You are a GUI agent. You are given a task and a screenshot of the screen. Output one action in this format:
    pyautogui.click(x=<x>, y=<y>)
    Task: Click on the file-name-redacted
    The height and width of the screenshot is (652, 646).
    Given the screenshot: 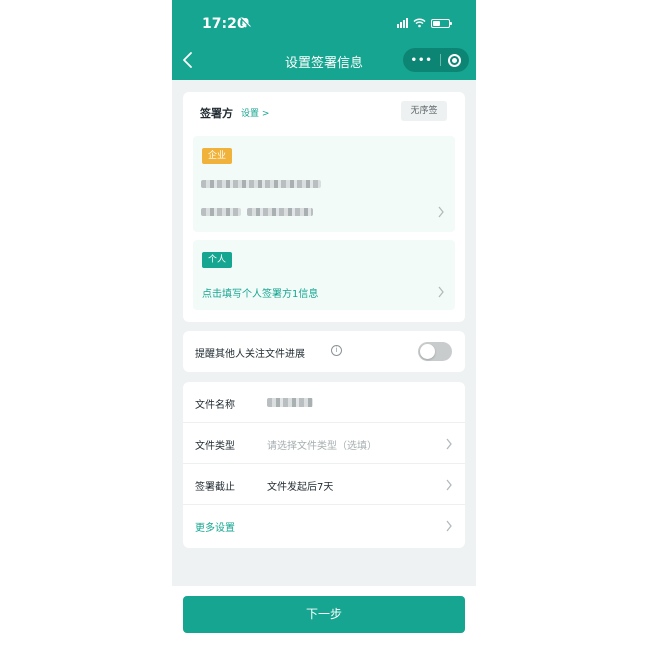 What is the action you would take?
    pyautogui.click(x=290, y=402)
    